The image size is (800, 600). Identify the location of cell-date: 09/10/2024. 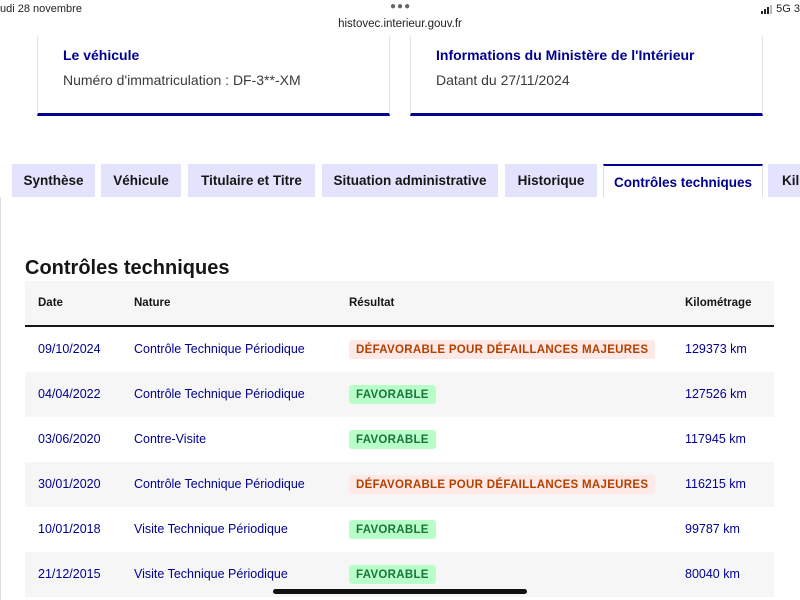
(69, 349).